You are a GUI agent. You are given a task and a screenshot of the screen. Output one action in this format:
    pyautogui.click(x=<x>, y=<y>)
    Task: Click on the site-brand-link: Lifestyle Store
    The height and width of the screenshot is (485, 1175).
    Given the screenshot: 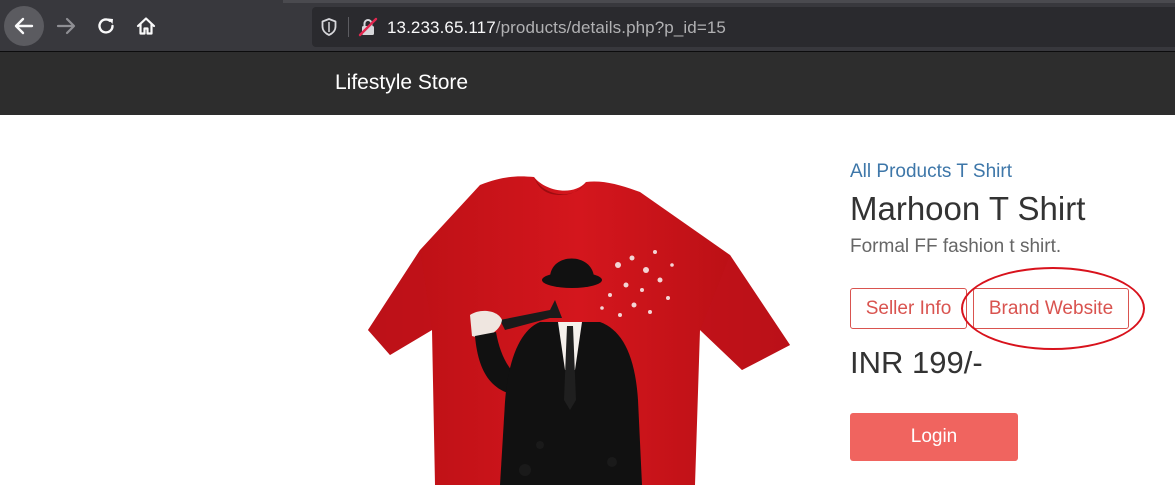 What is the action you would take?
    pyautogui.click(x=401, y=83)
    